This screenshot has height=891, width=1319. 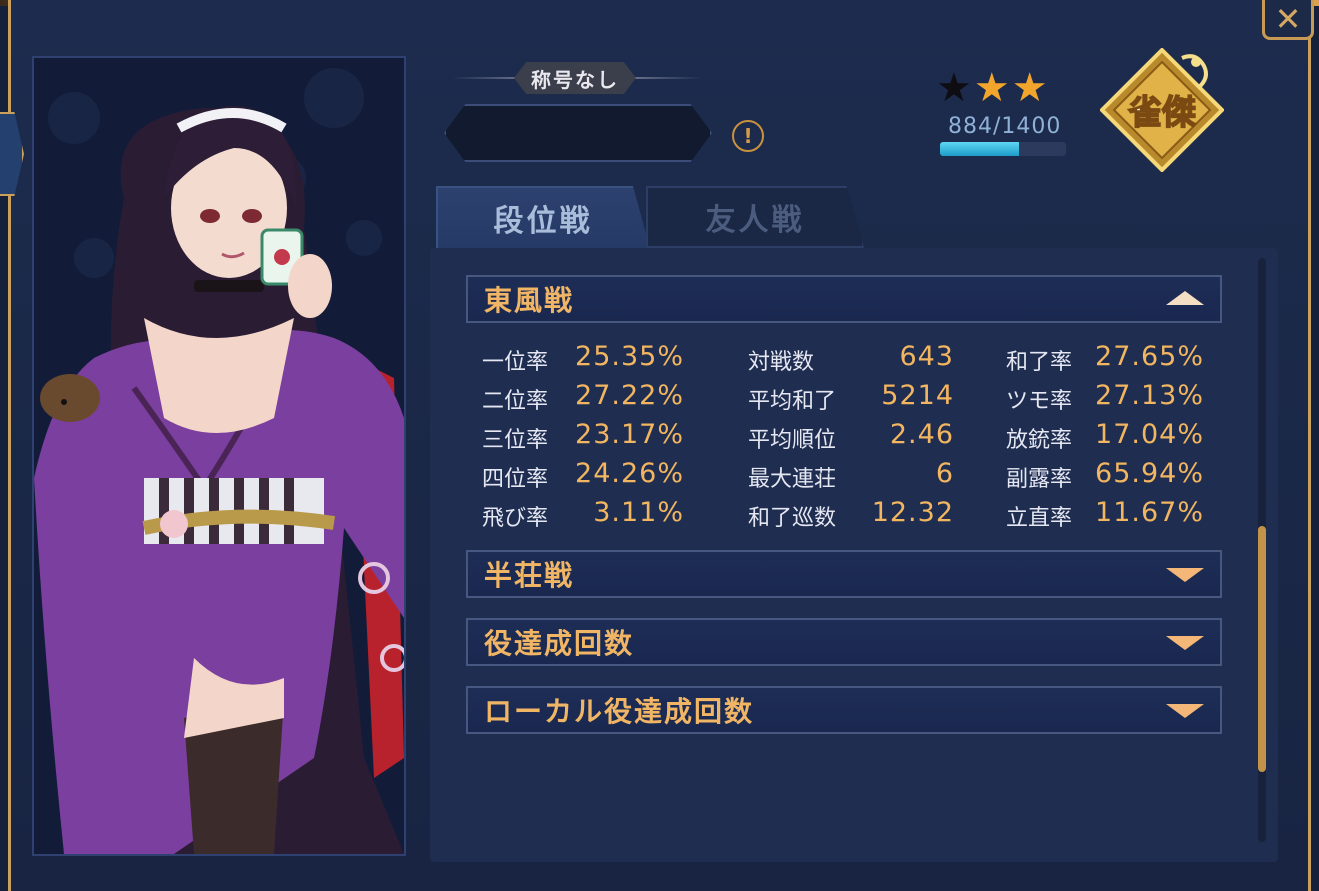 I want to click on rank-points-text: 884/1400, so click(x=1005, y=126).